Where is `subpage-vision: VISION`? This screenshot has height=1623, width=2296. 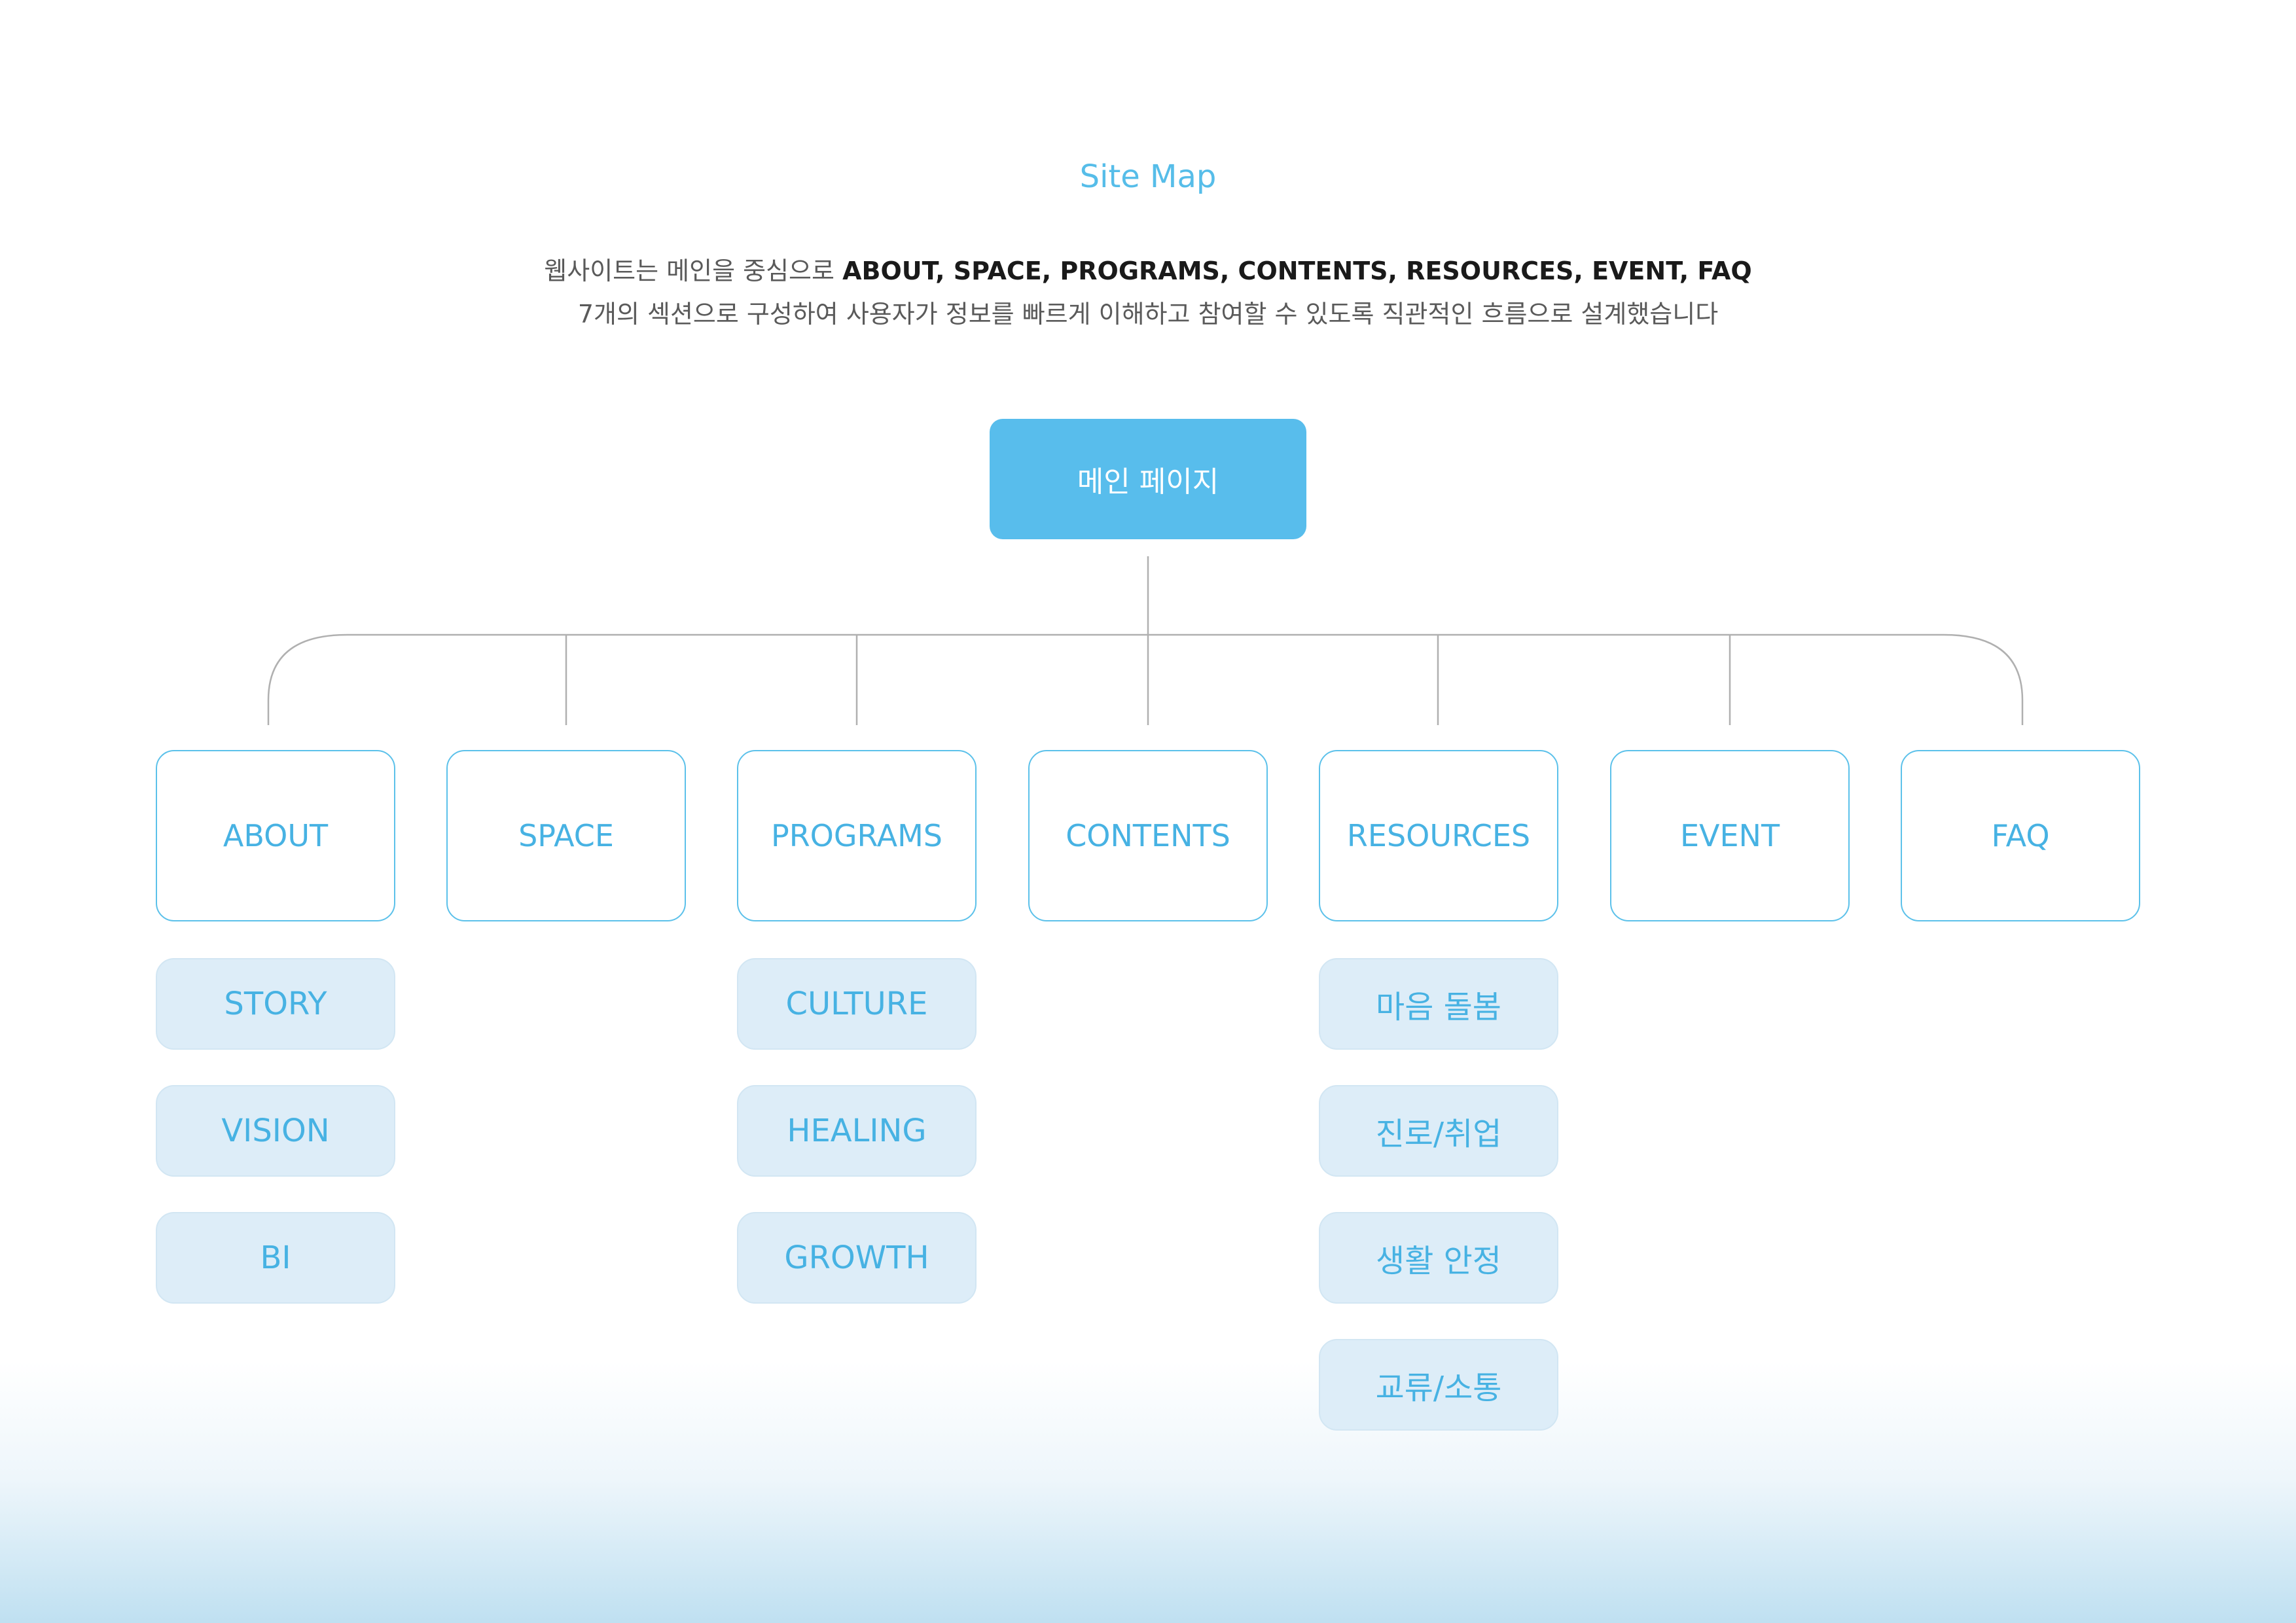
subpage-vision: VISION is located at coordinates (275, 1131).